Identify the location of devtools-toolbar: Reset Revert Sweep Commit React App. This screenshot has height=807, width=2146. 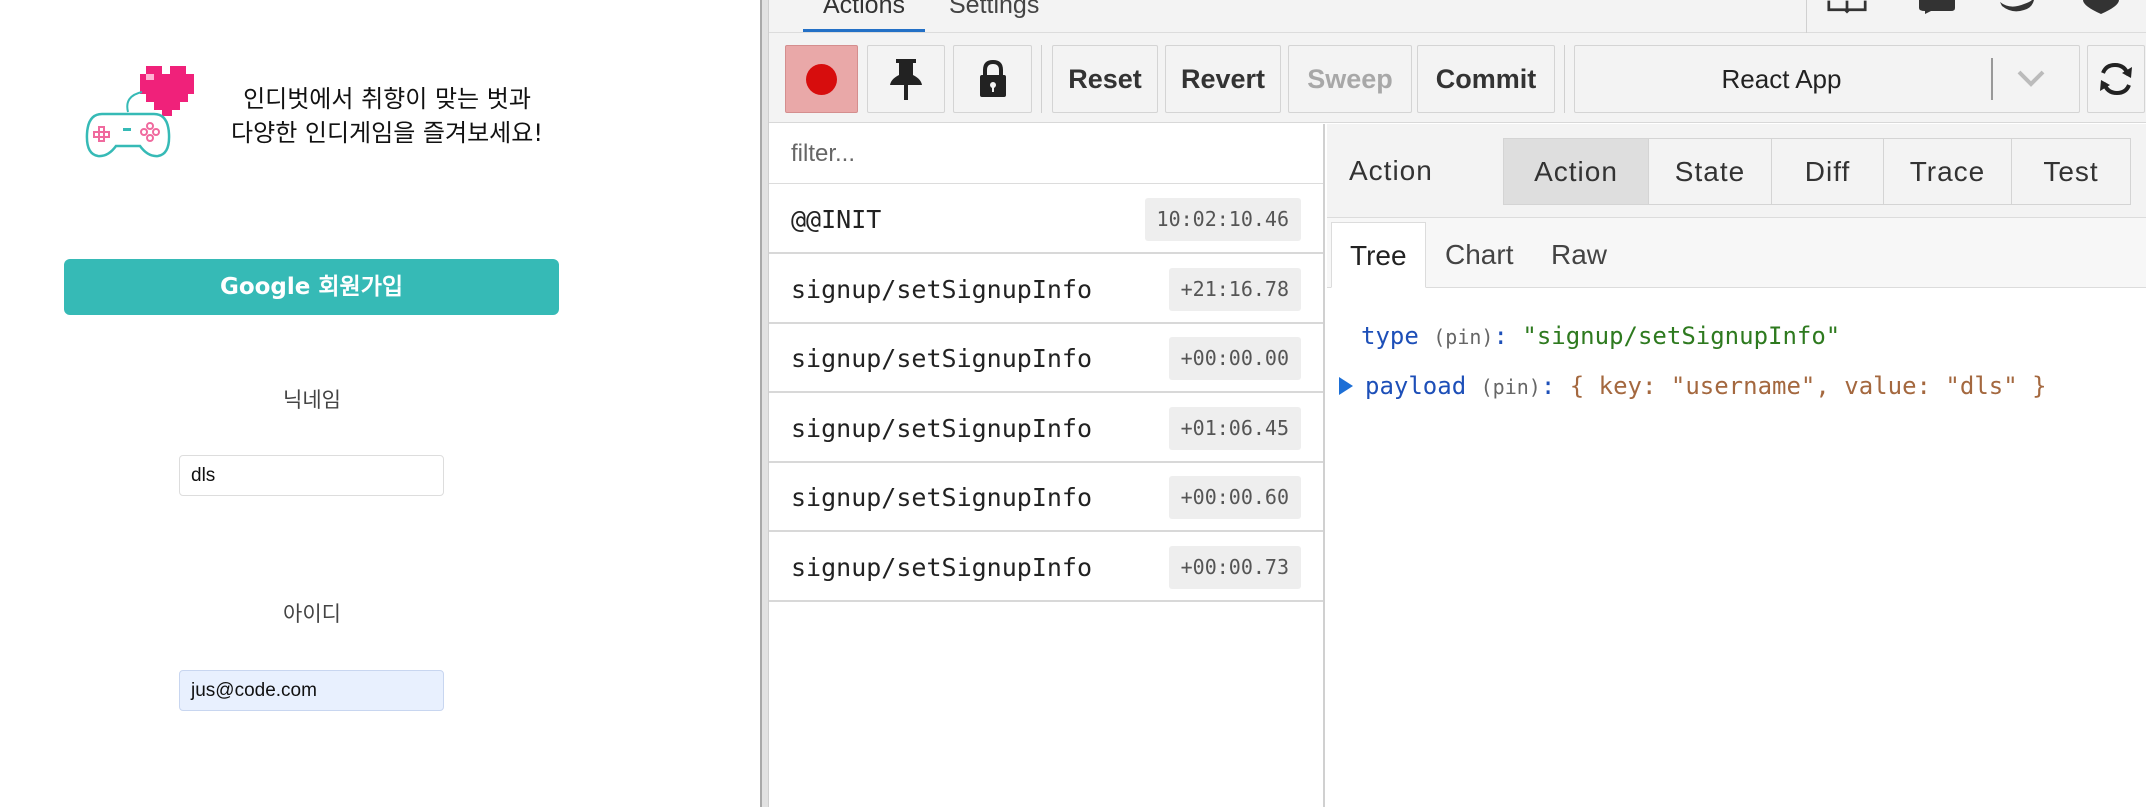
(1457, 78).